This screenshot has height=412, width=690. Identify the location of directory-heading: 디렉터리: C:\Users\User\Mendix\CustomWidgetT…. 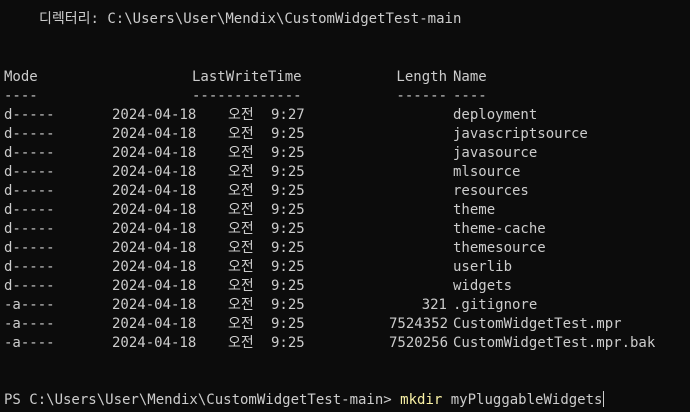
(250, 19).